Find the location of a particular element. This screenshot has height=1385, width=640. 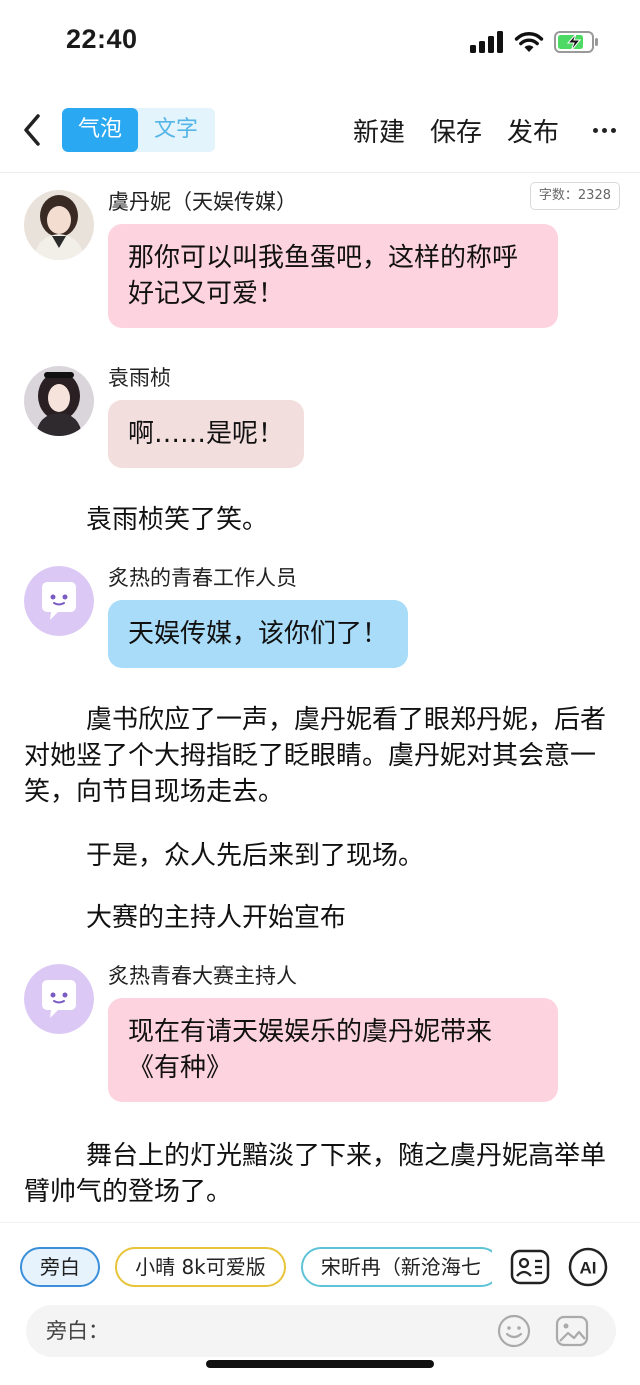

sender-name: 炙热青春大赛主持人 is located at coordinates (202, 976).